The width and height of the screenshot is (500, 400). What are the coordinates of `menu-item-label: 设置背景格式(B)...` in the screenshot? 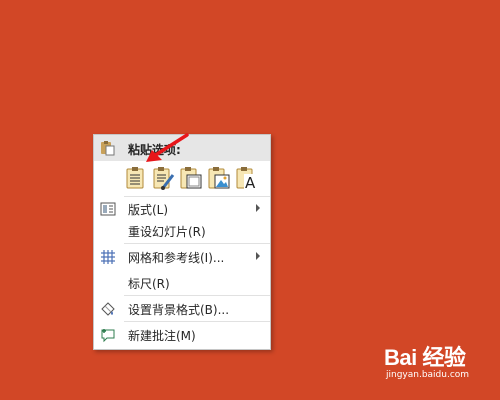 It's located at (179, 310).